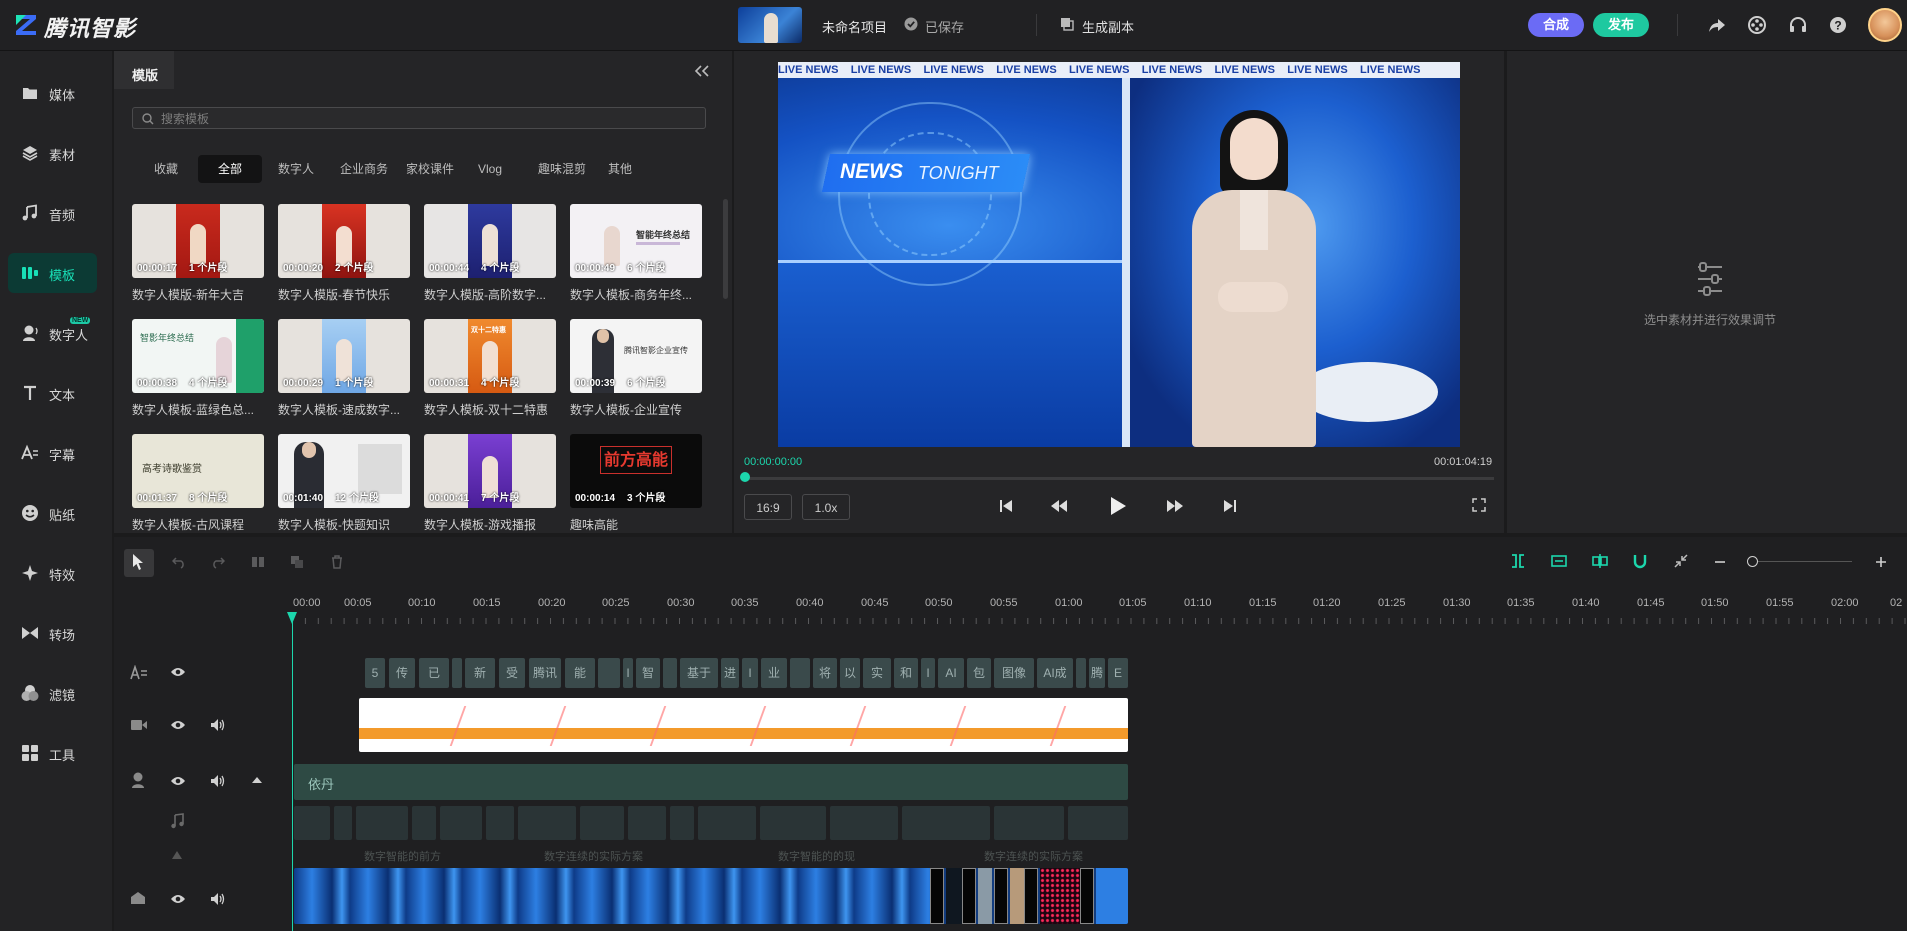  Describe the element at coordinates (52, 513) in the screenshot. I see `sidebar-item-sticker: 贴纸` at that location.